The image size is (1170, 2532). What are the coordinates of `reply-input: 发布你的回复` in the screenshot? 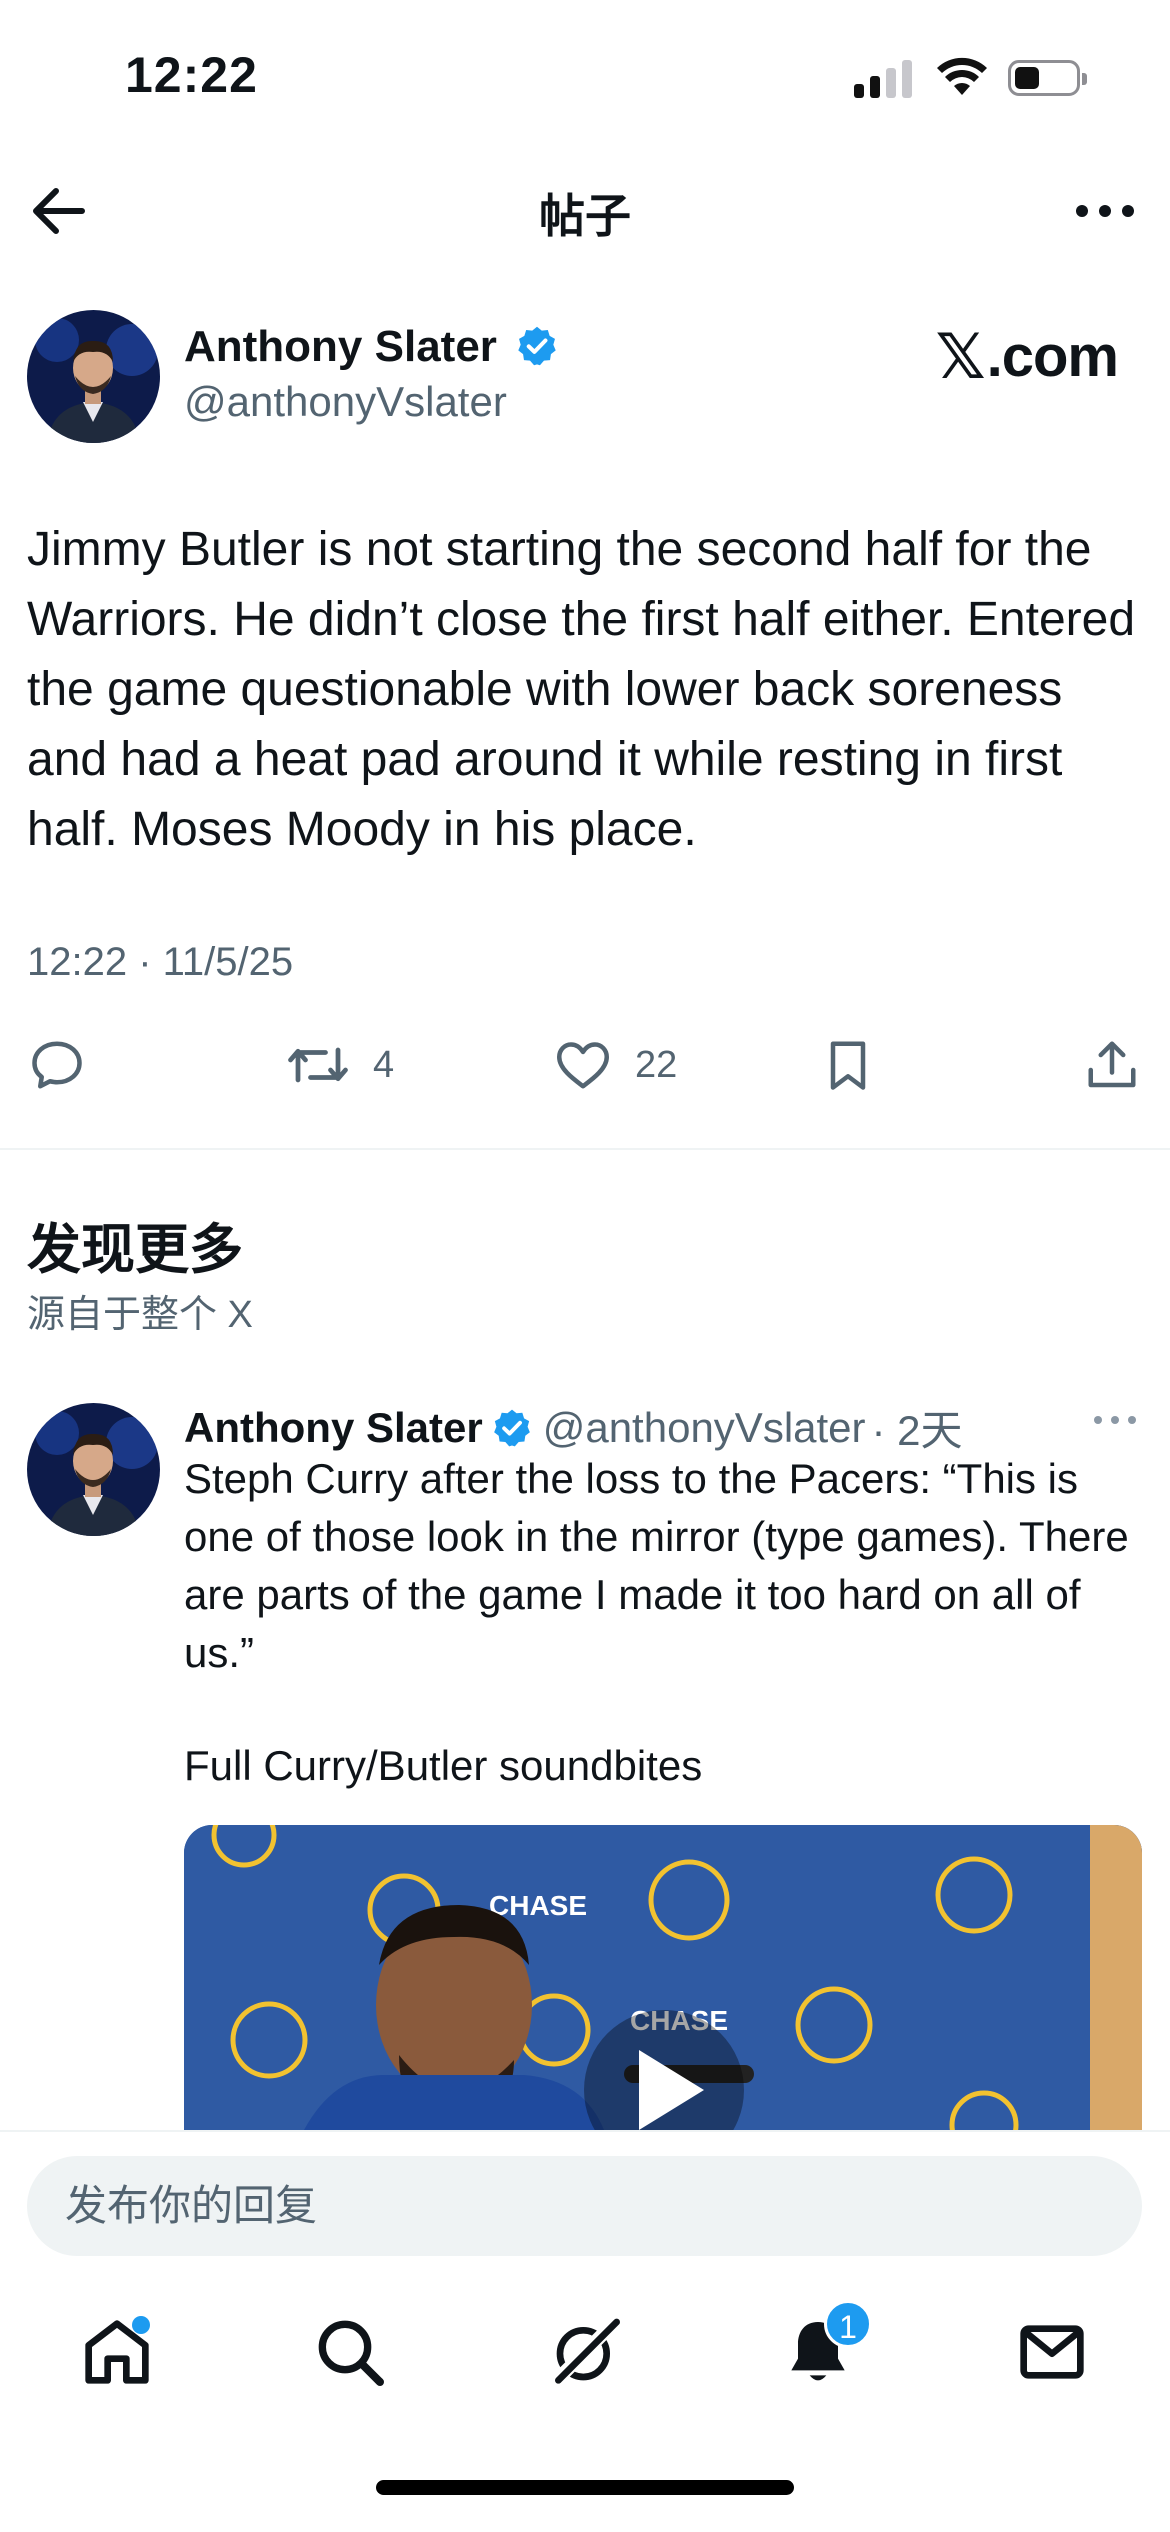 It's located at (584, 2206).